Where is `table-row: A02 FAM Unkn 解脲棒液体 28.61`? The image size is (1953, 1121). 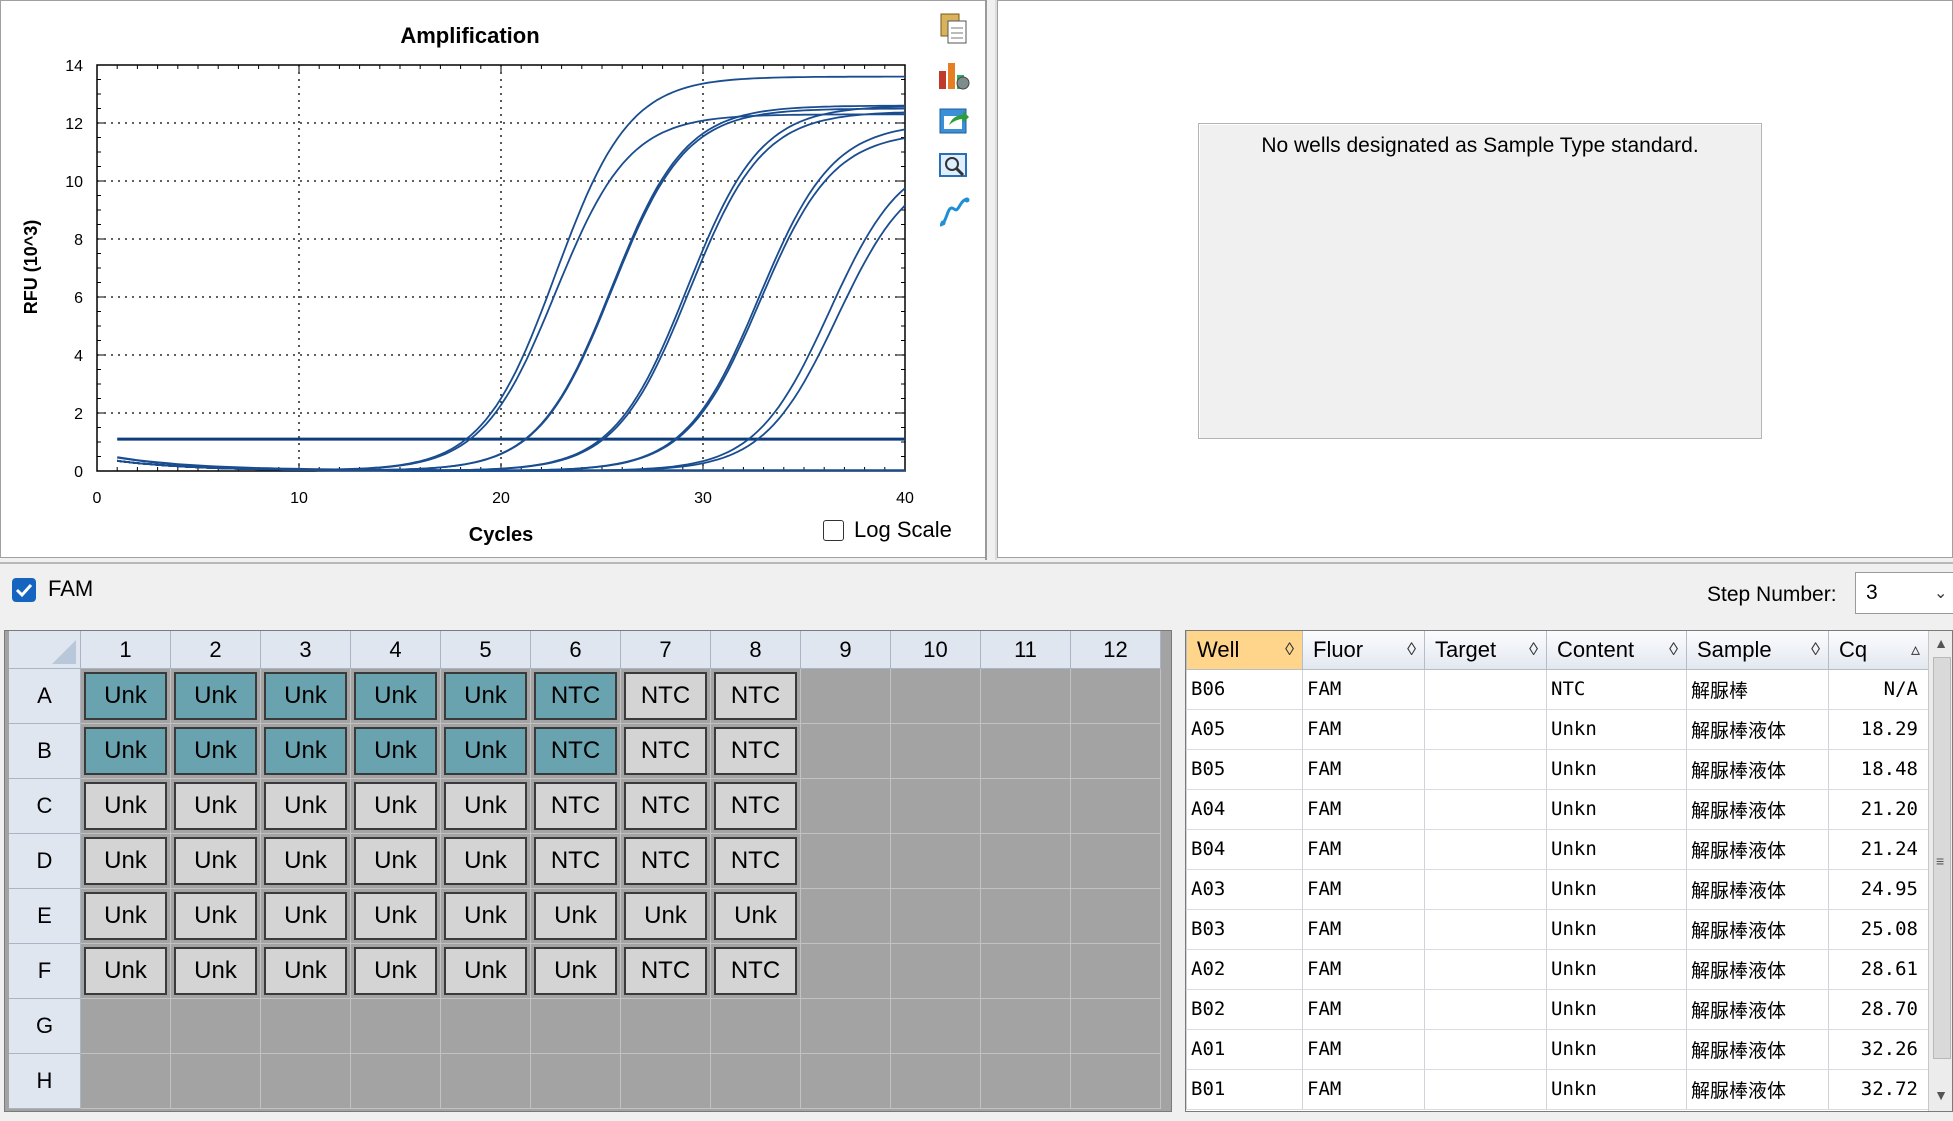 table-row: A02 FAM Unkn 解脲棒液体 28.61 is located at coordinates (1557, 969).